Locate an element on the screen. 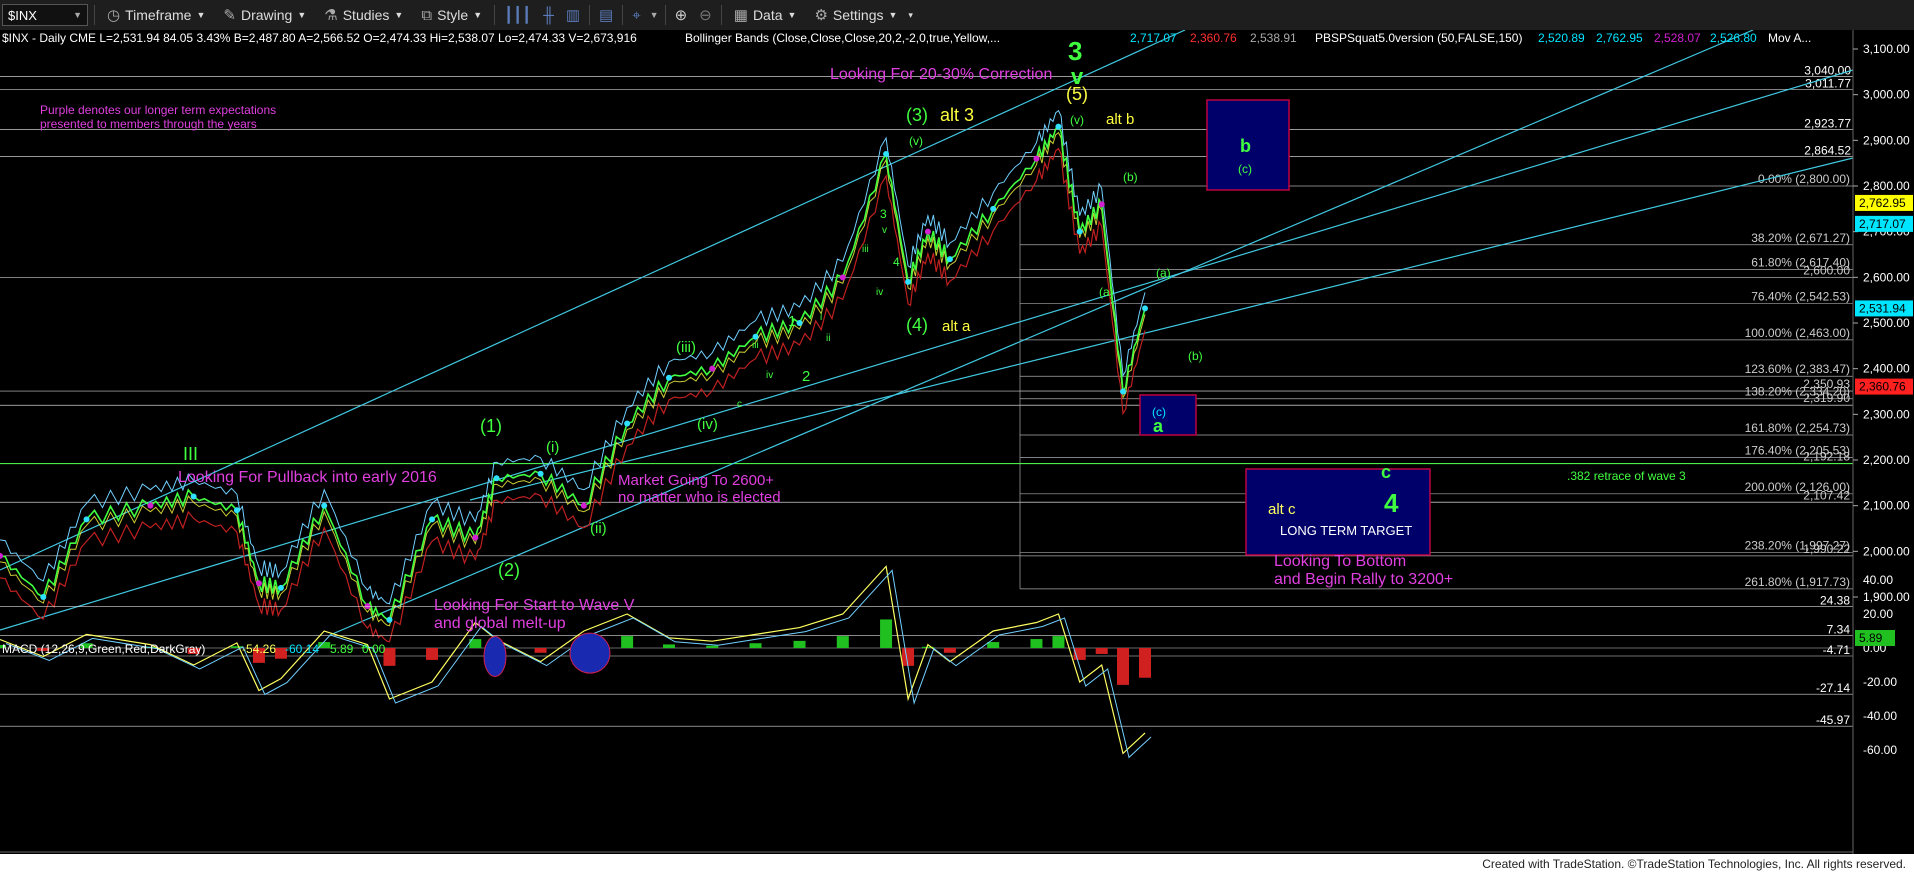 The image size is (1914, 873). candles-icon: ╫ is located at coordinates (548, 15).